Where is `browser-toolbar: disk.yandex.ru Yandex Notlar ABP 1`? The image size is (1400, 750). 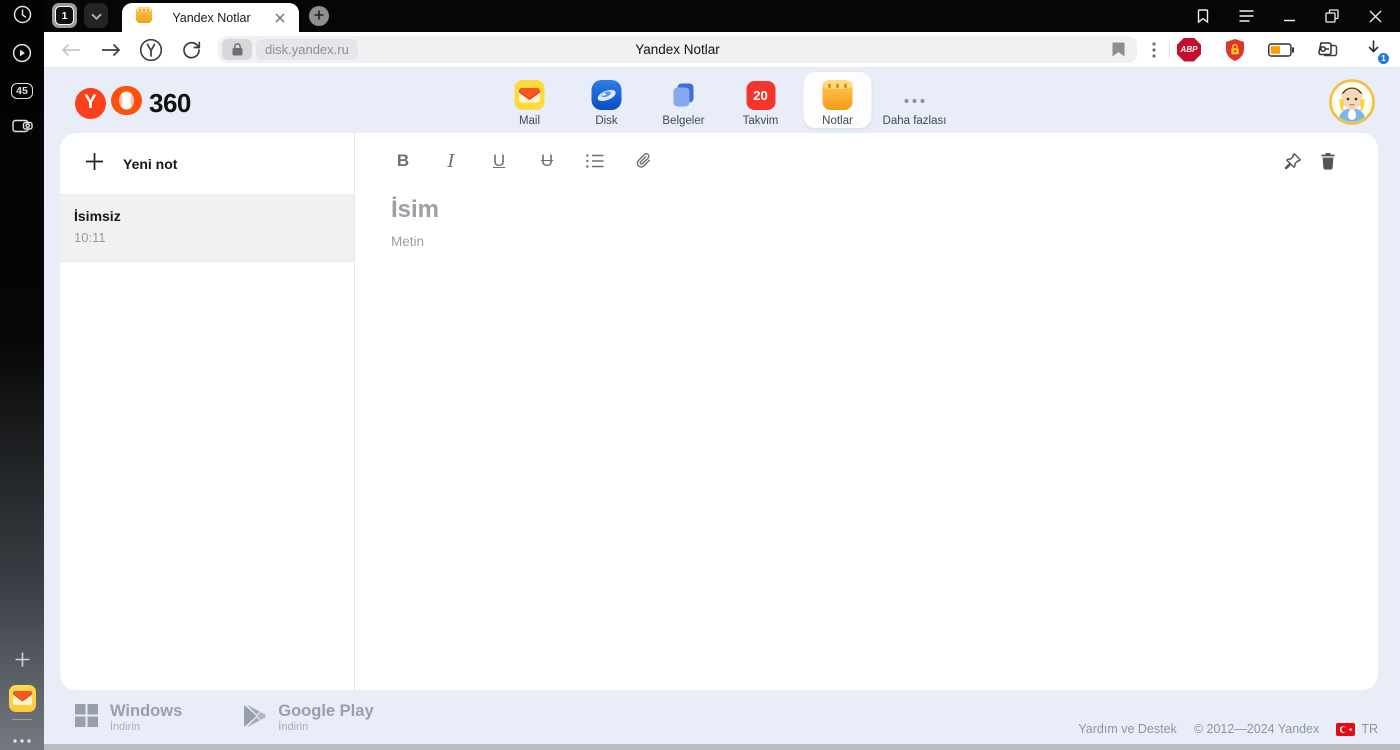 browser-toolbar: disk.yandex.ru Yandex Notlar ABP 1 is located at coordinates (722, 50).